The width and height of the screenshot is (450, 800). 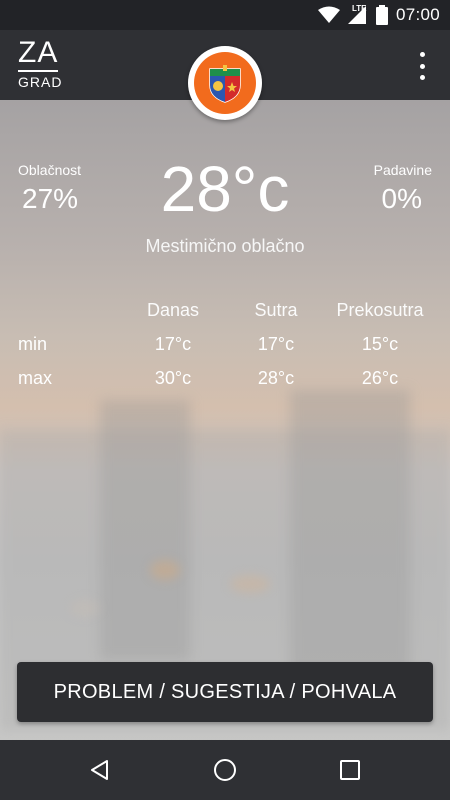 I want to click on battery-icon, so click(x=381, y=15).